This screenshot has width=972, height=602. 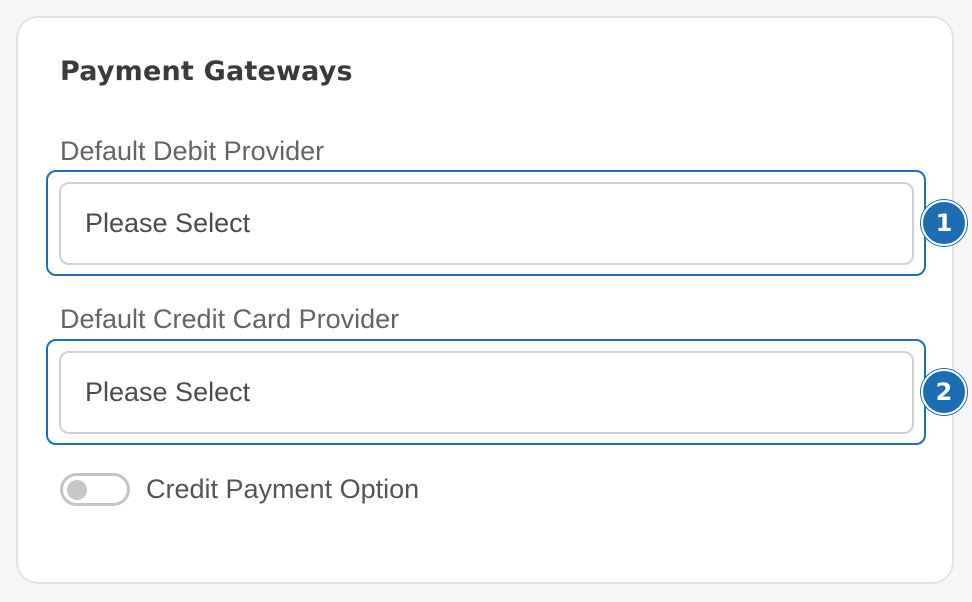 What do you see at coordinates (77, 490) in the screenshot?
I see `toggle-knob` at bounding box center [77, 490].